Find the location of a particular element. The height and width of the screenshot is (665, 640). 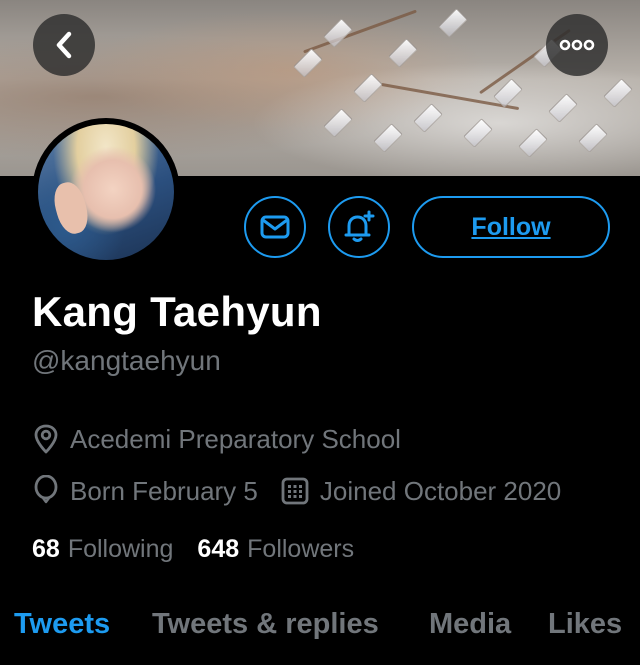

avatar-photo is located at coordinates (106, 192).